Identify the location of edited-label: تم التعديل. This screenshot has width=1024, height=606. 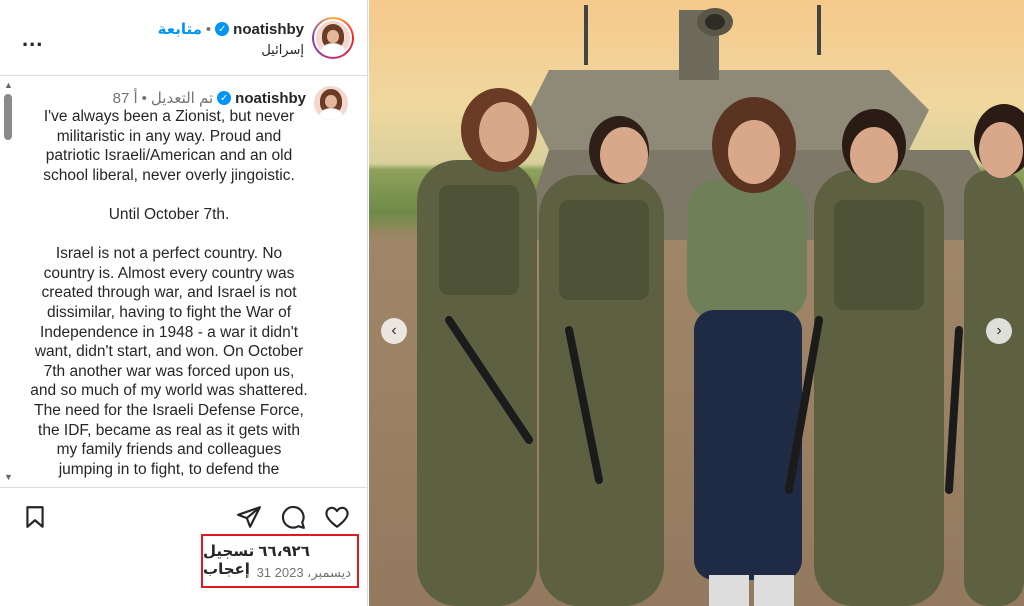
(182, 98).